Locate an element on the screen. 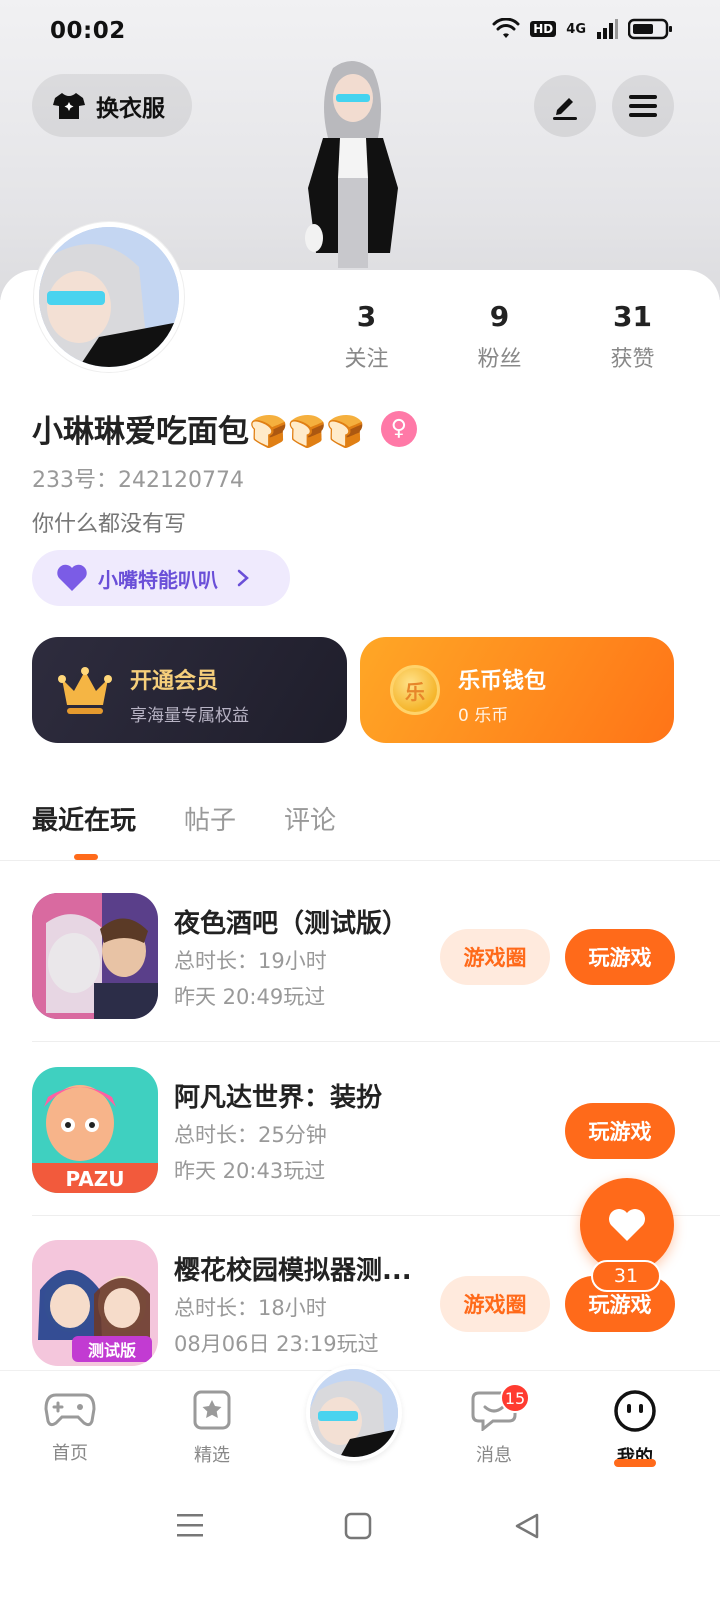 The width and height of the screenshot is (720, 1600). game-title: 夜色酒吧（测试版） is located at coordinates (291, 924).